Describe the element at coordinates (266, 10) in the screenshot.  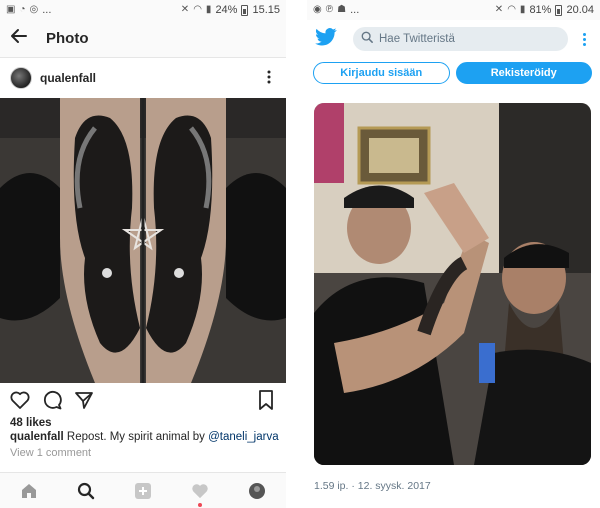
I see `clock: 15.15` at that location.